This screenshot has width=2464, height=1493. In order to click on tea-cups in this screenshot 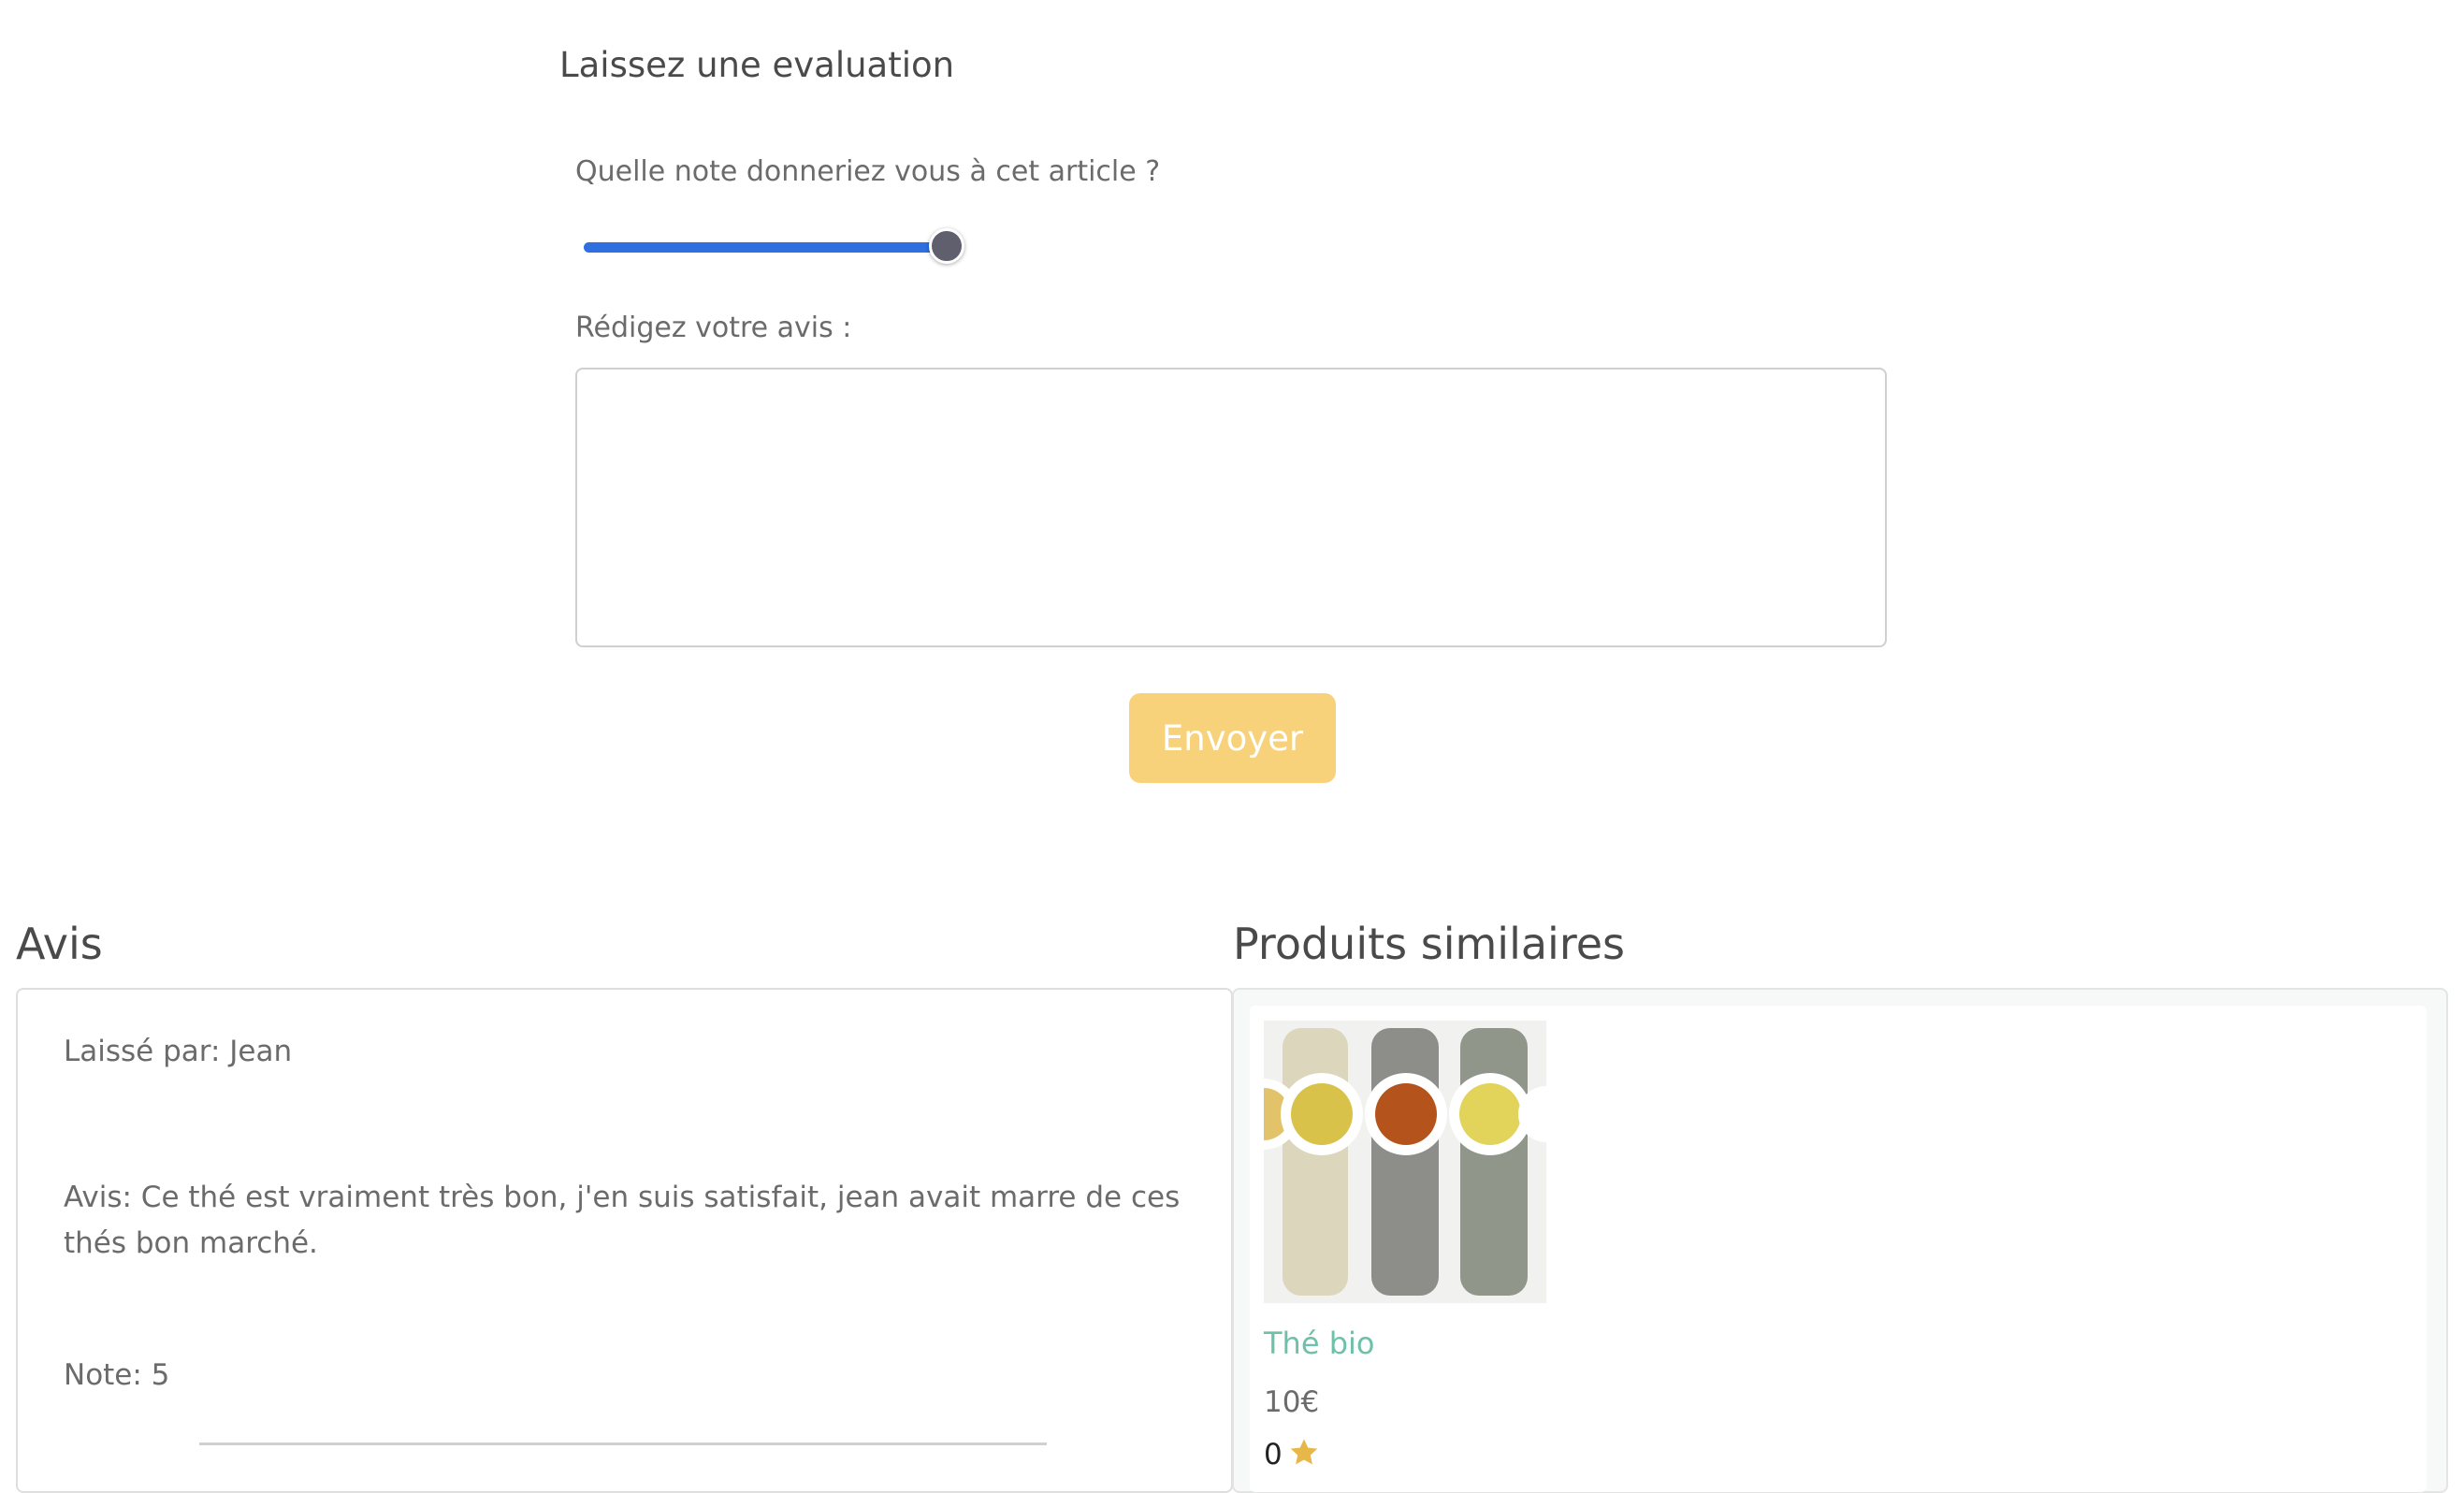, I will do `click(1405, 1114)`.